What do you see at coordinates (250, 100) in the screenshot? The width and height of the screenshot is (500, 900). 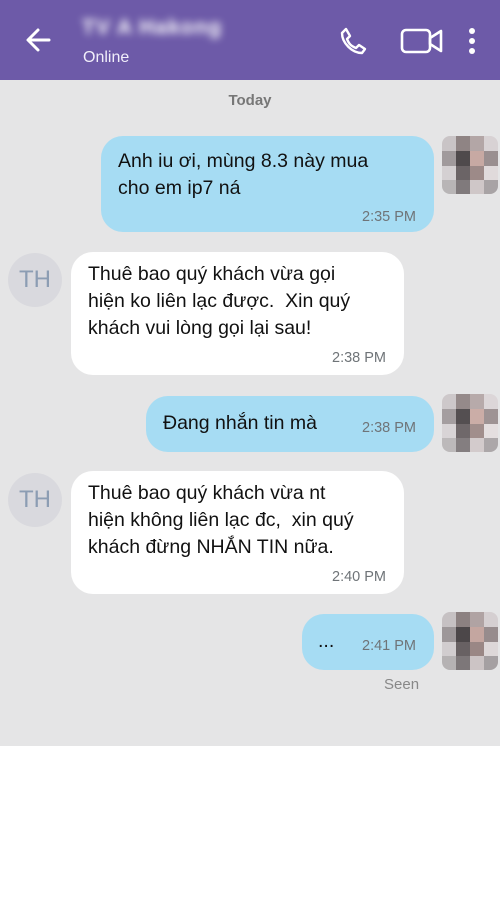 I see `date-separator: Today` at bounding box center [250, 100].